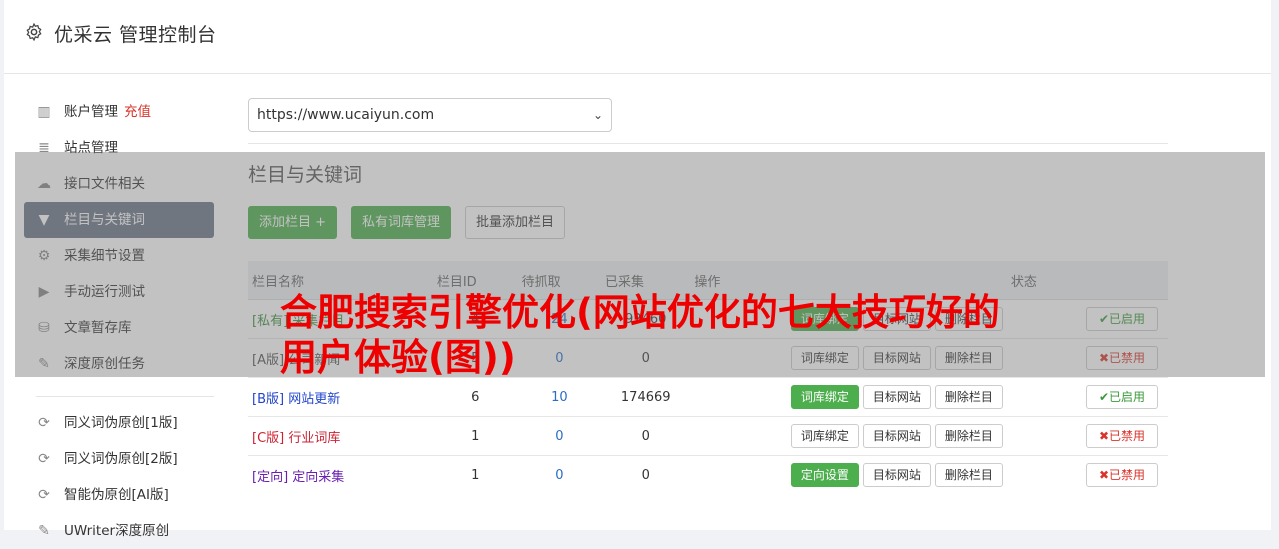 The width and height of the screenshot is (1279, 549). Describe the element at coordinates (597, 115) in the screenshot. I see `chevron-down-icon: ⌄` at that location.